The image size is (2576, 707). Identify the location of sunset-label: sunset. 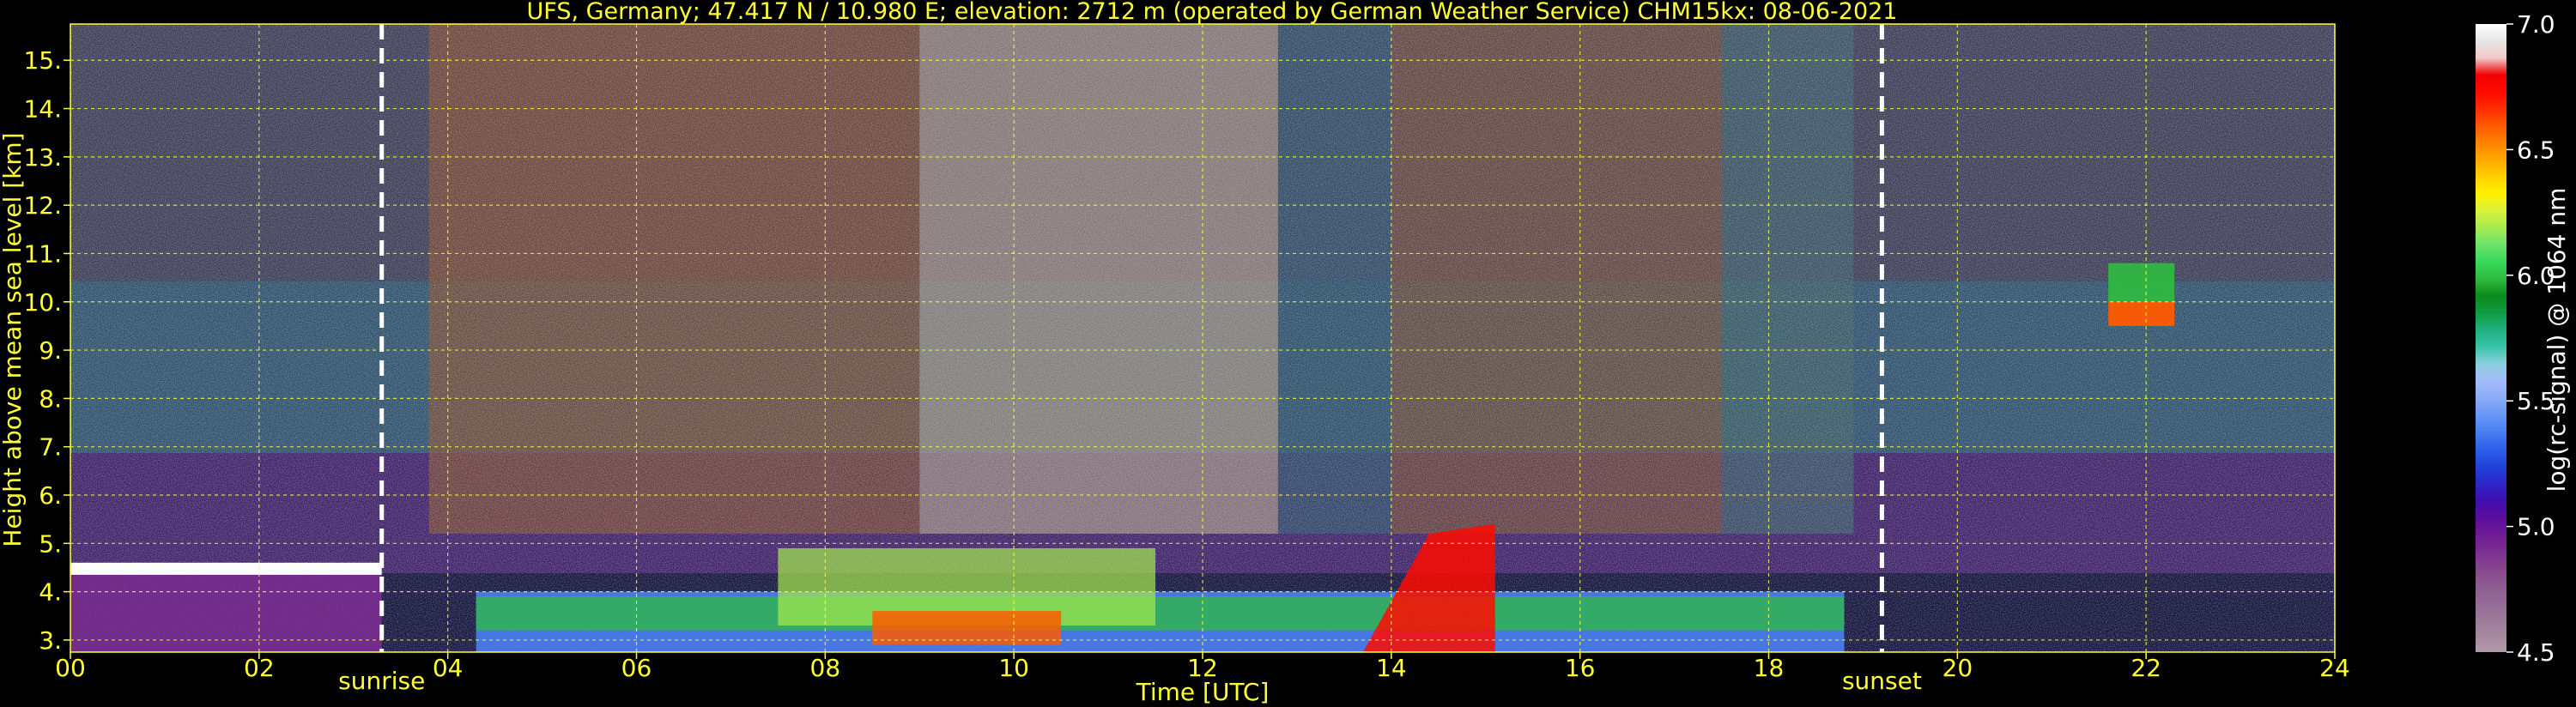
(1882, 681).